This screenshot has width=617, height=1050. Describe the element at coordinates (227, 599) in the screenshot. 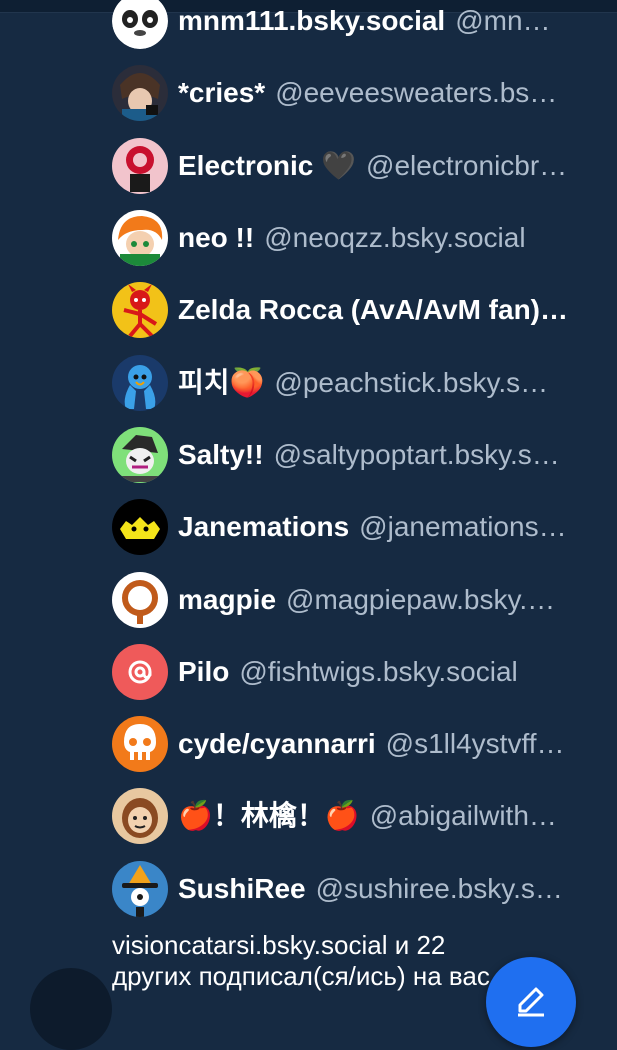

I see `user-display-name: magpie` at that location.